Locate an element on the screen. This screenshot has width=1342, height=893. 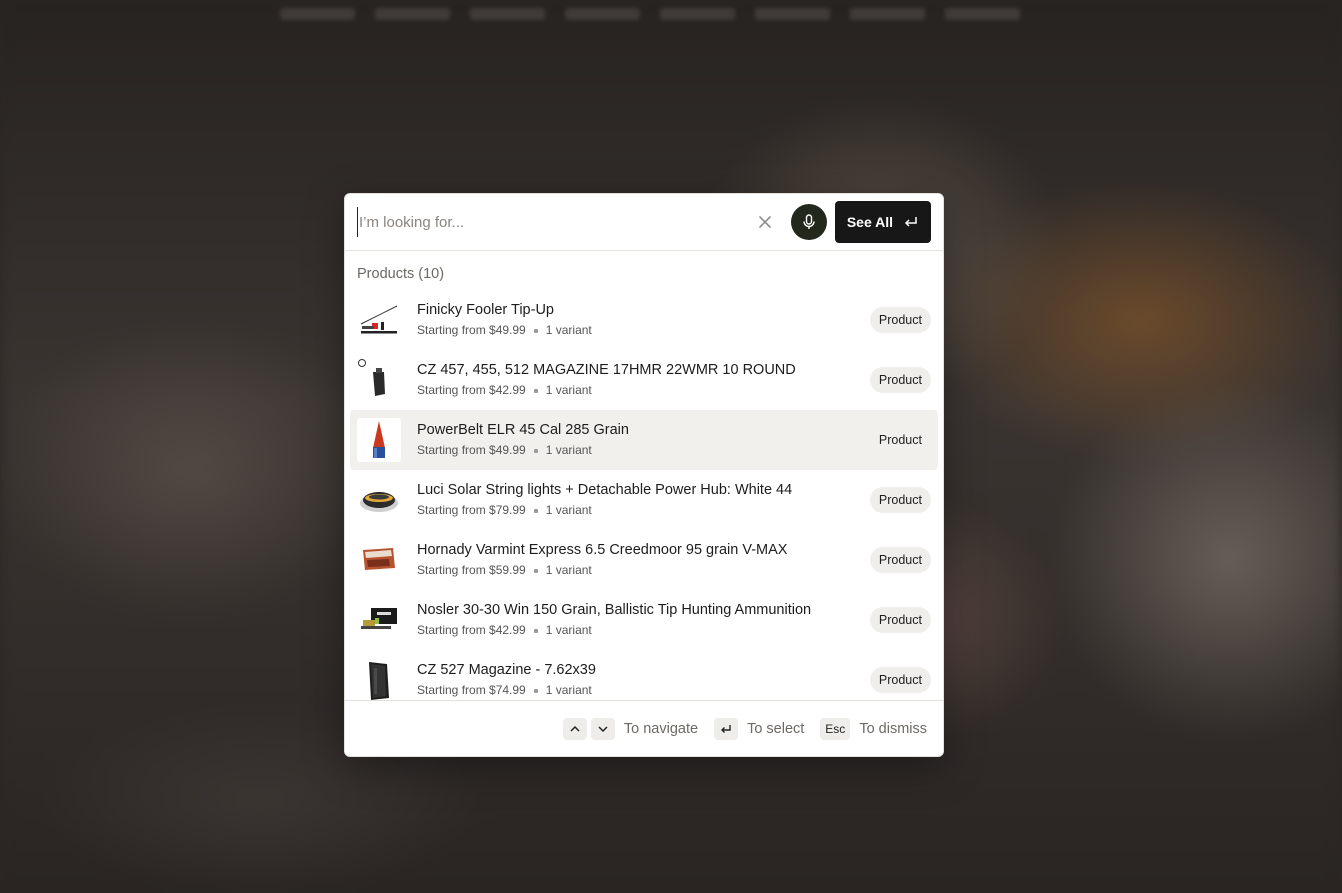
close-icon is located at coordinates (765, 222).